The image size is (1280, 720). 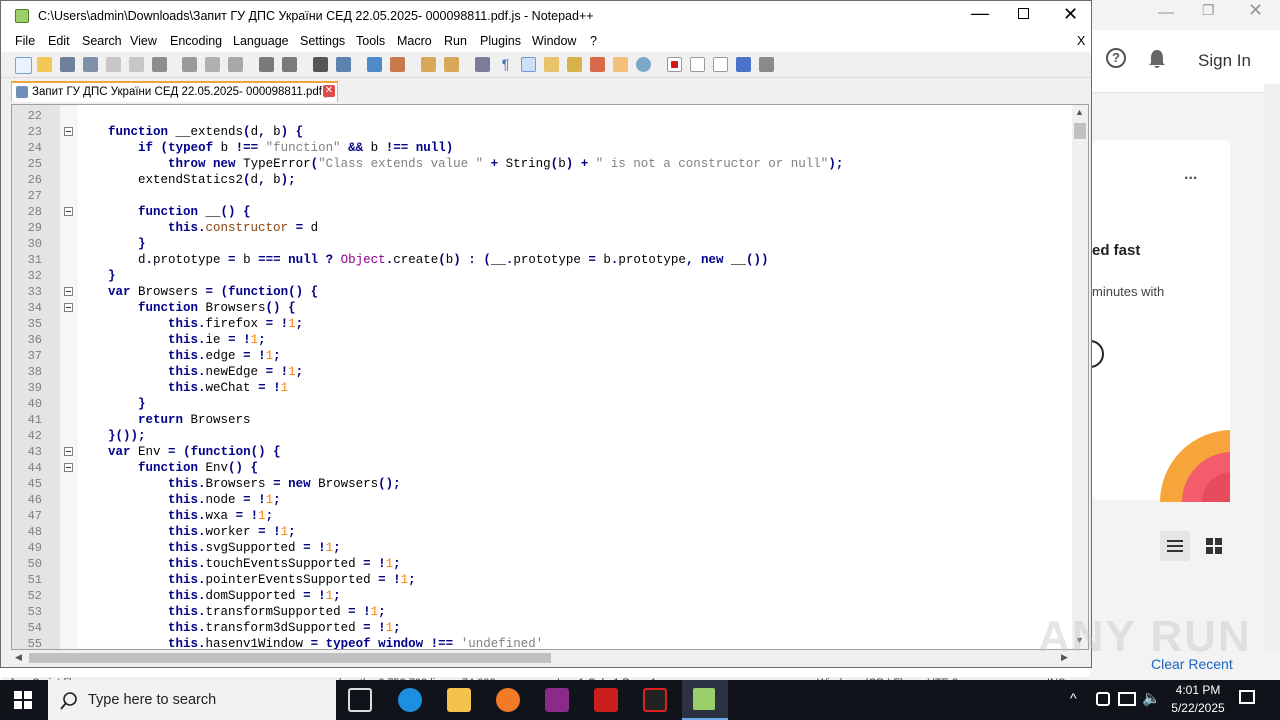 I want to click on file-explorer-icon, so click(x=459, y=700).